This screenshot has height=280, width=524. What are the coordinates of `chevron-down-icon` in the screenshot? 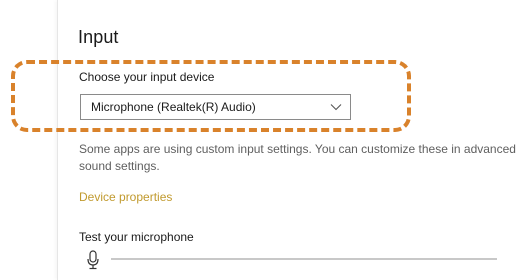 It's located at (336, 107).